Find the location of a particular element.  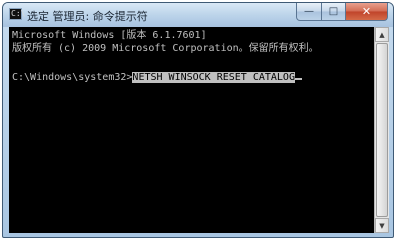

scroll-up-button: ▲ is located at coordinates (382, 34).